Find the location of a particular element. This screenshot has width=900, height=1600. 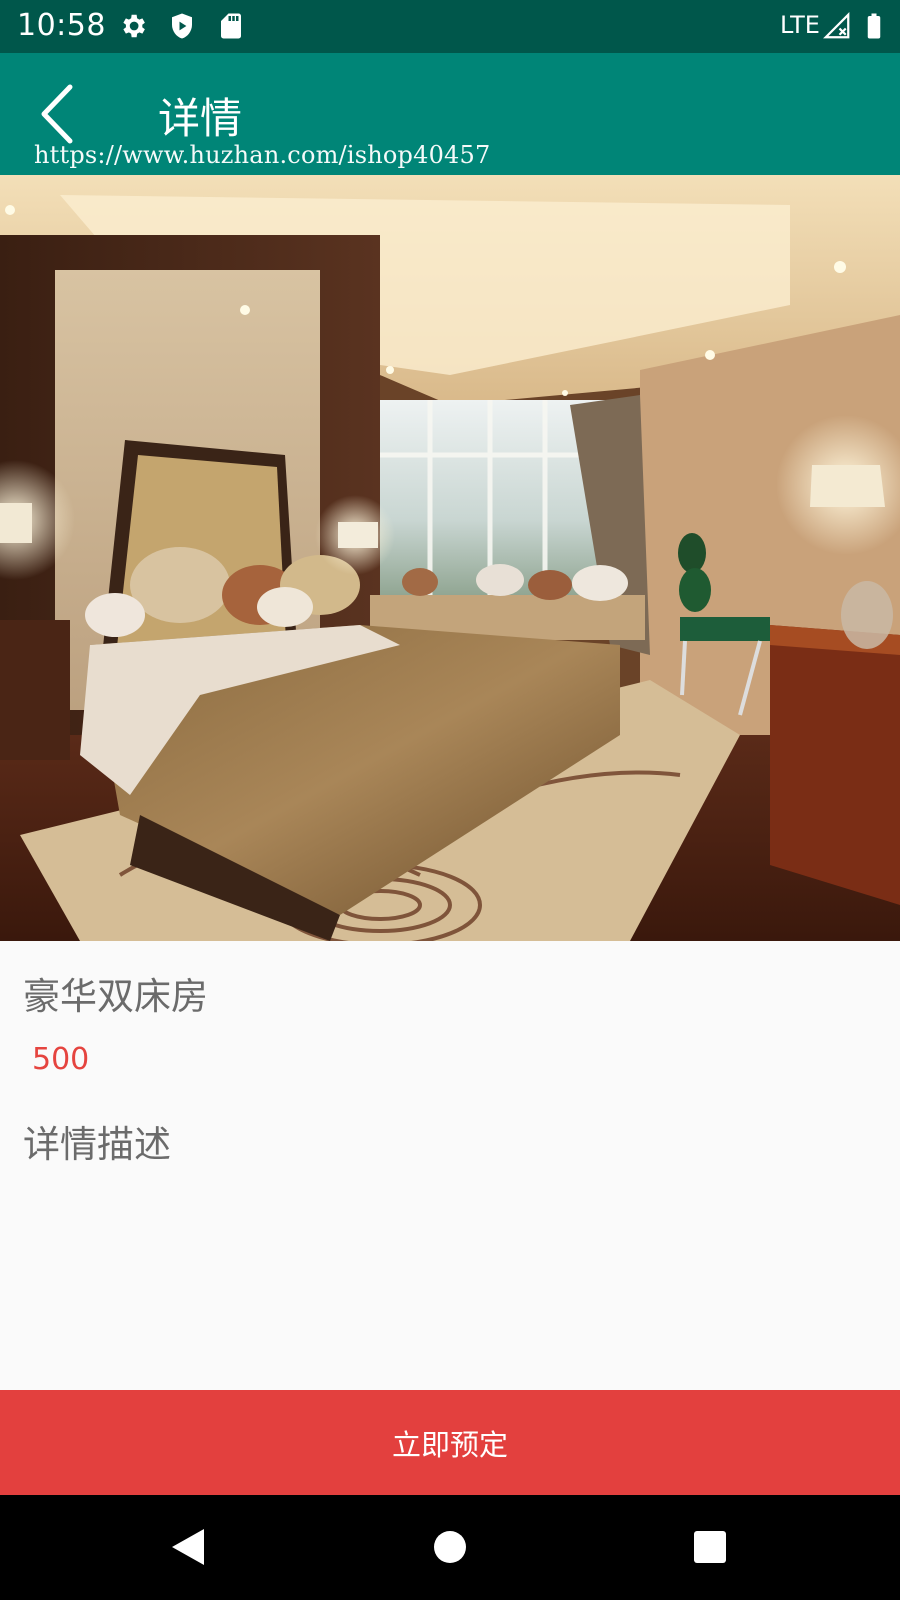

navigation-bar is located at coordinates (450, 1547).